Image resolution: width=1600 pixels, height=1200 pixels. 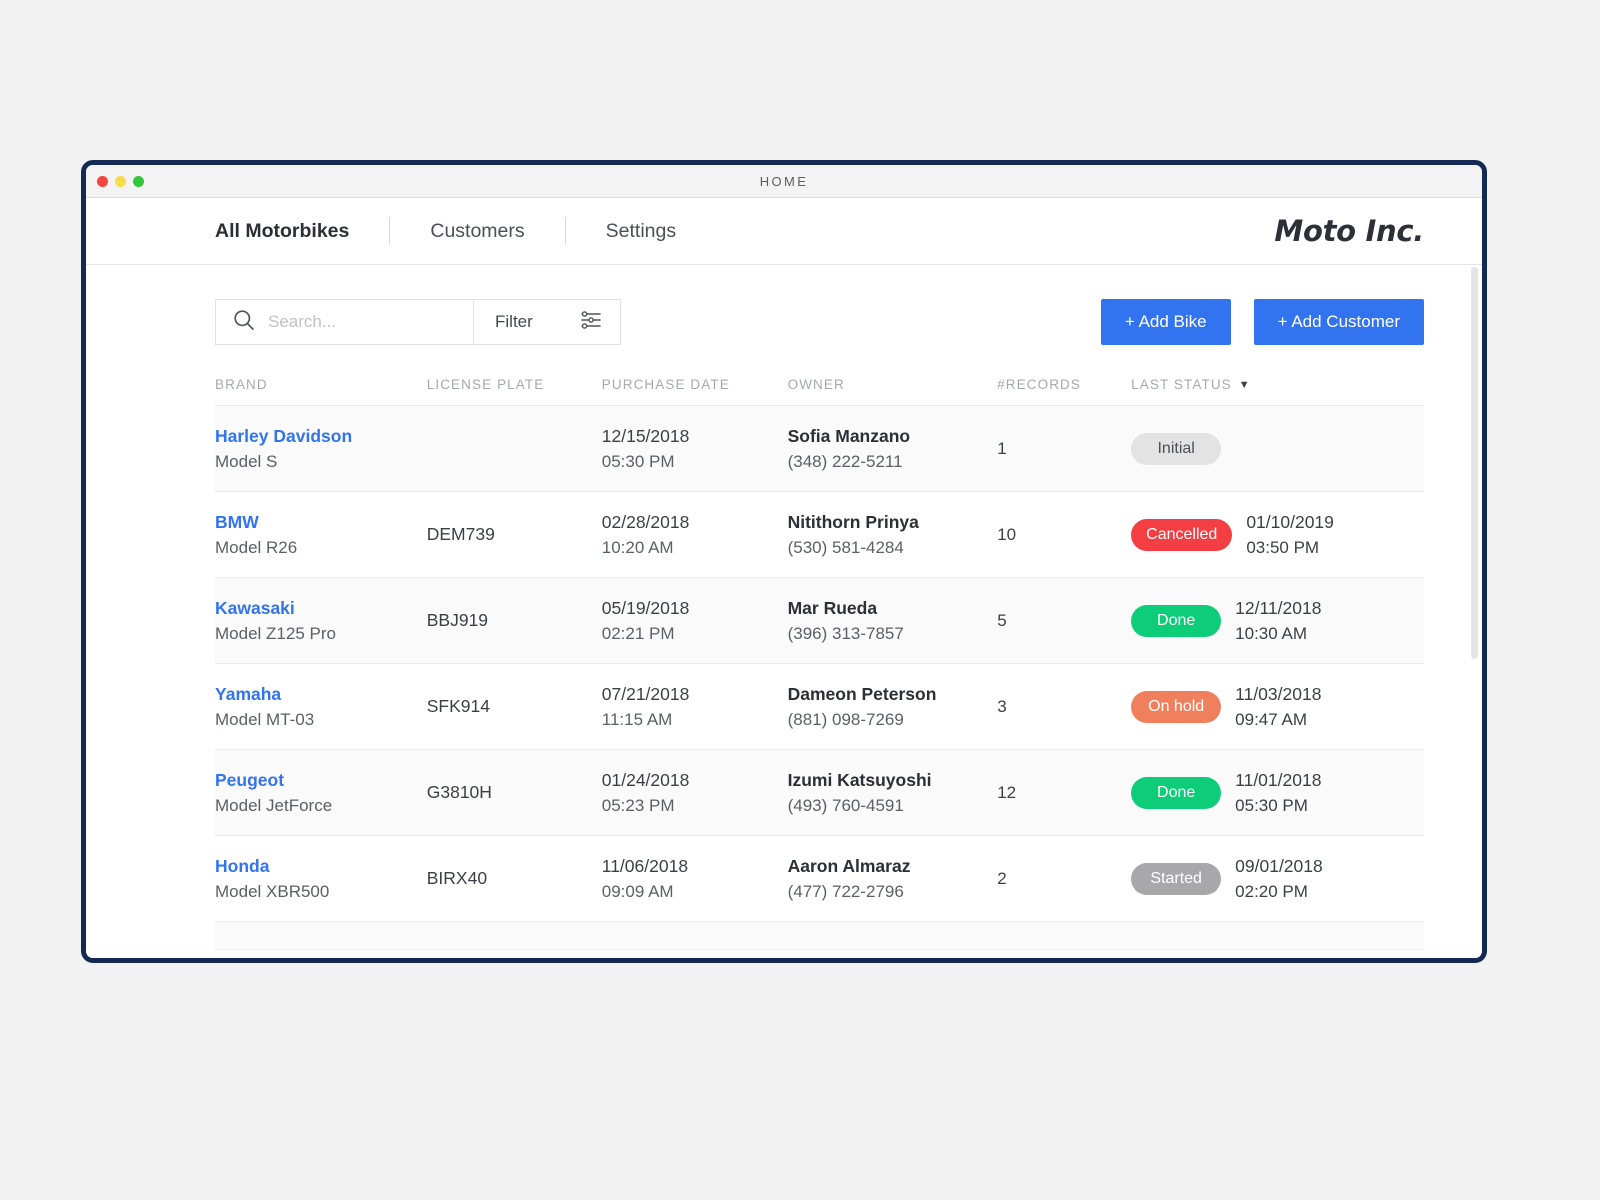 What do you see at coordinates (1278, 779) in the screenshot?
I see `status-date: 11/01/2018` at bounding box center [1278, 779].